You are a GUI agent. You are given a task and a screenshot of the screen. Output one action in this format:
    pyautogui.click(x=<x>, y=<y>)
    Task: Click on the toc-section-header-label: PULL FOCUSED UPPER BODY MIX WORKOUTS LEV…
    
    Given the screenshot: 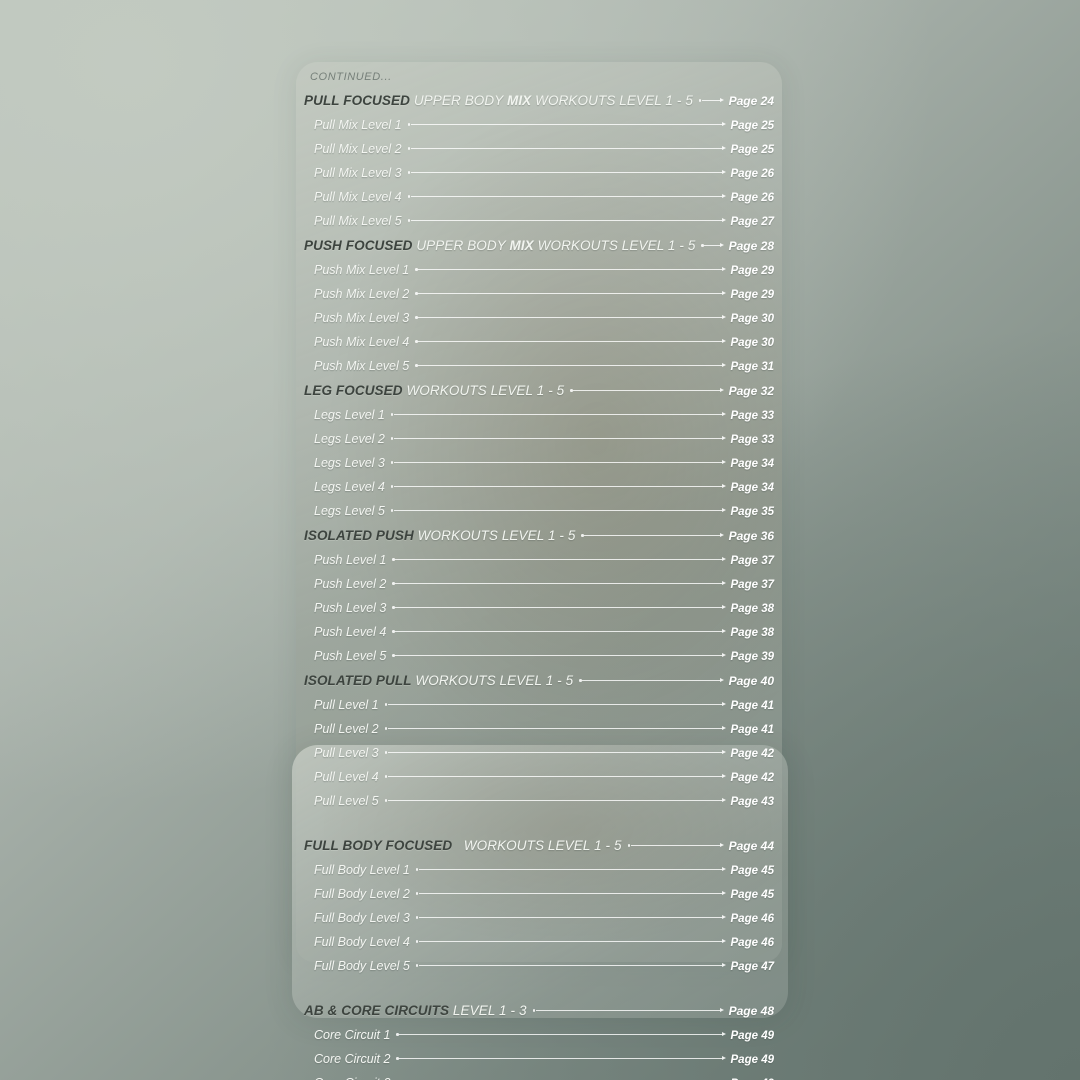 What is the action you would take?
    pyautogui.click(x=498, y=100)
    